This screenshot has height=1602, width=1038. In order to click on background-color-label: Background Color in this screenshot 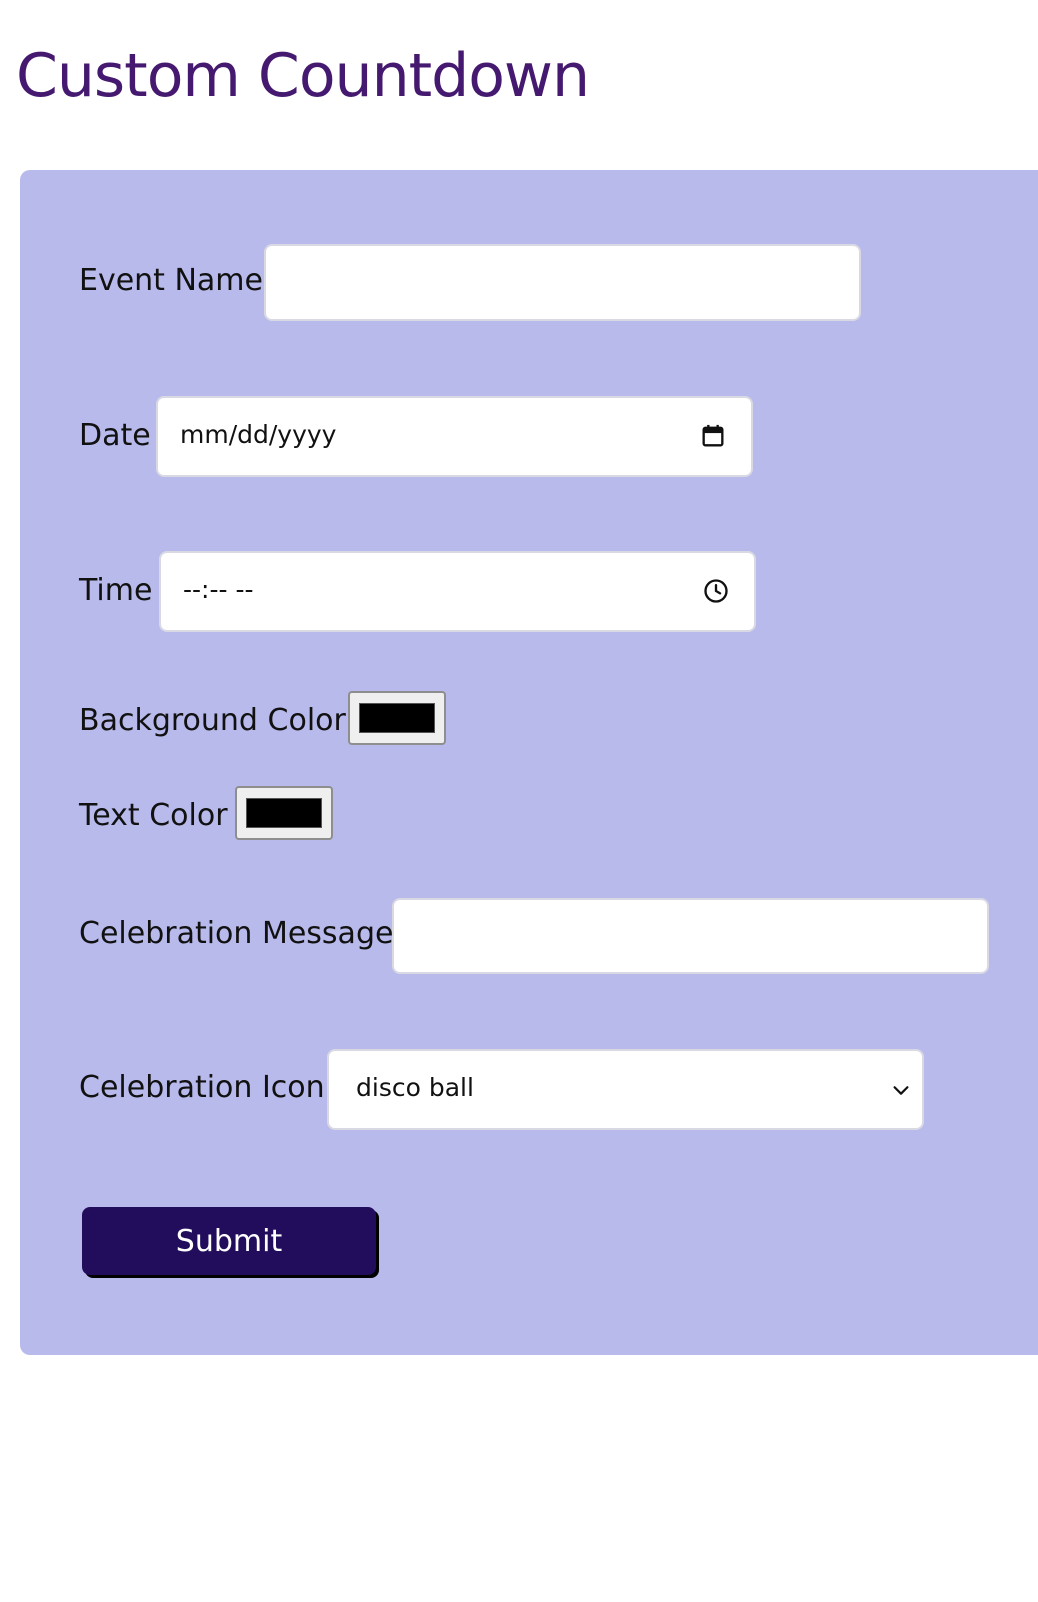, I will do `click(212, 720)`.